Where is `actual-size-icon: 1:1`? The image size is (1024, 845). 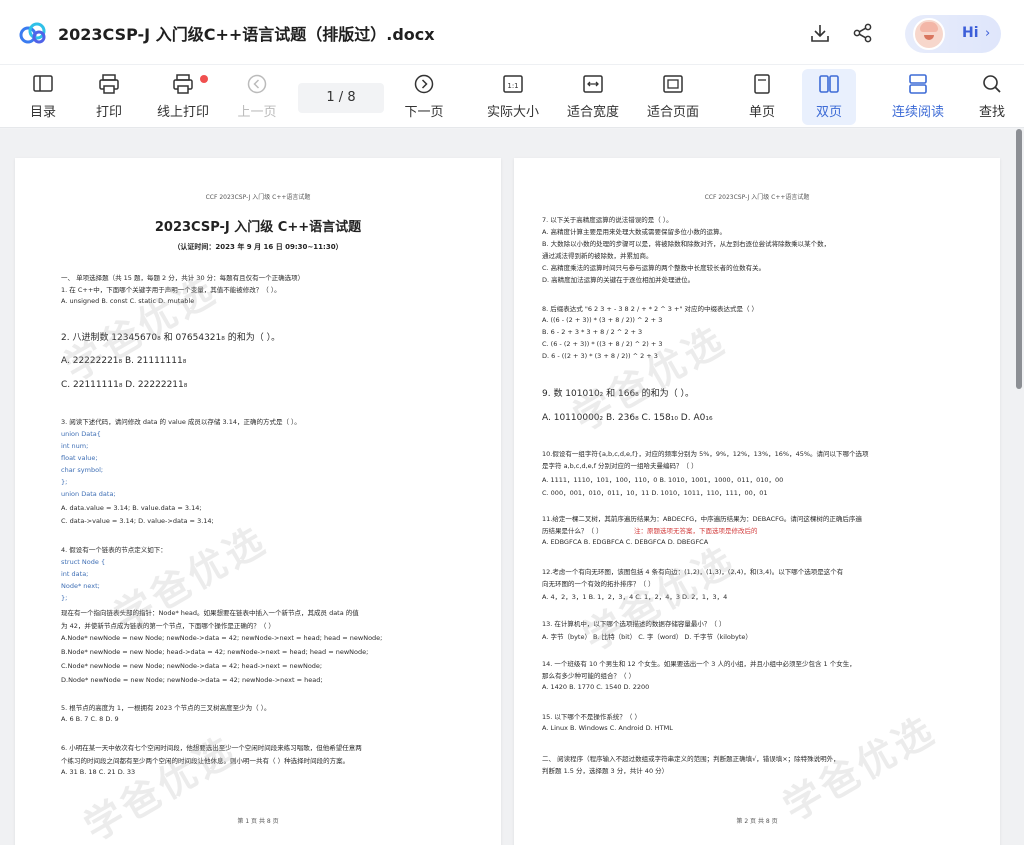 actual-size-icon: 1:1 is located at coordinates (513, 84).